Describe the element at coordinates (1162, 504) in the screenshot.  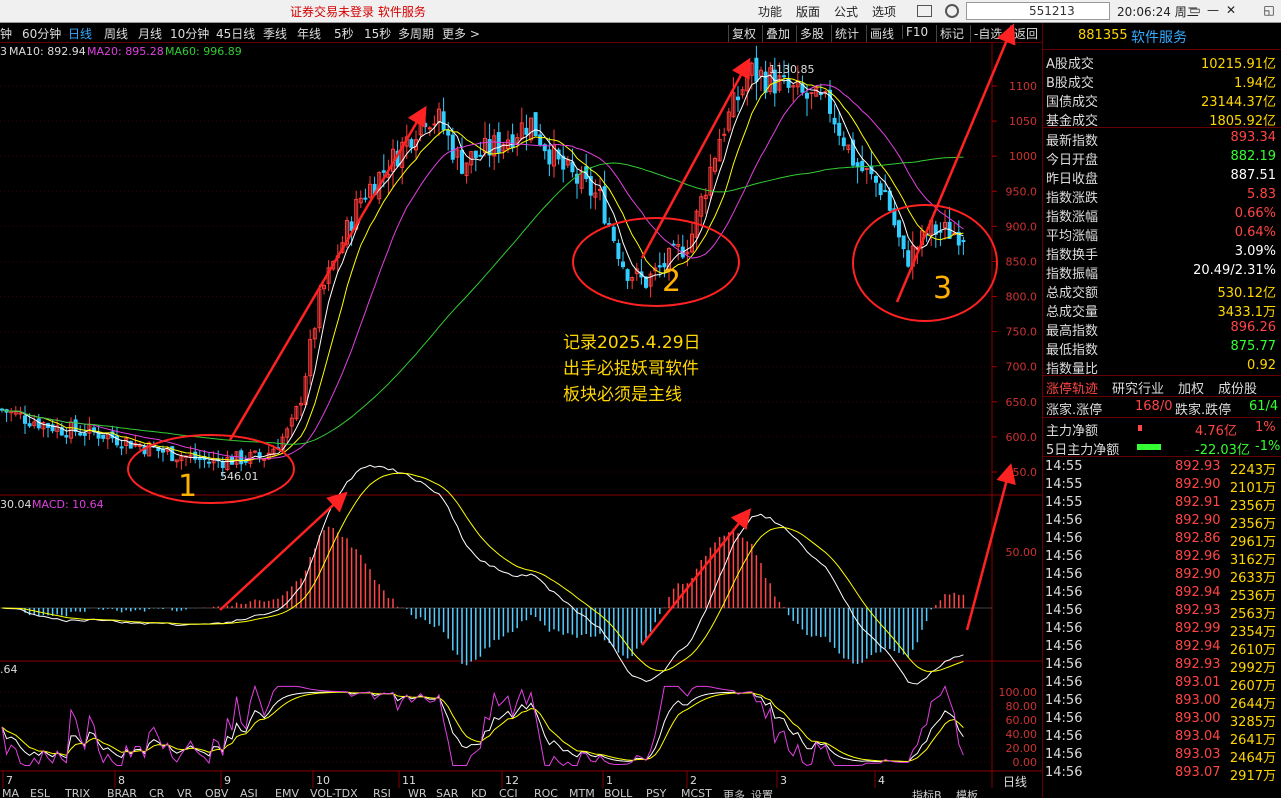
I see `tick-row: 14:55 892.91 2356万` at that location.